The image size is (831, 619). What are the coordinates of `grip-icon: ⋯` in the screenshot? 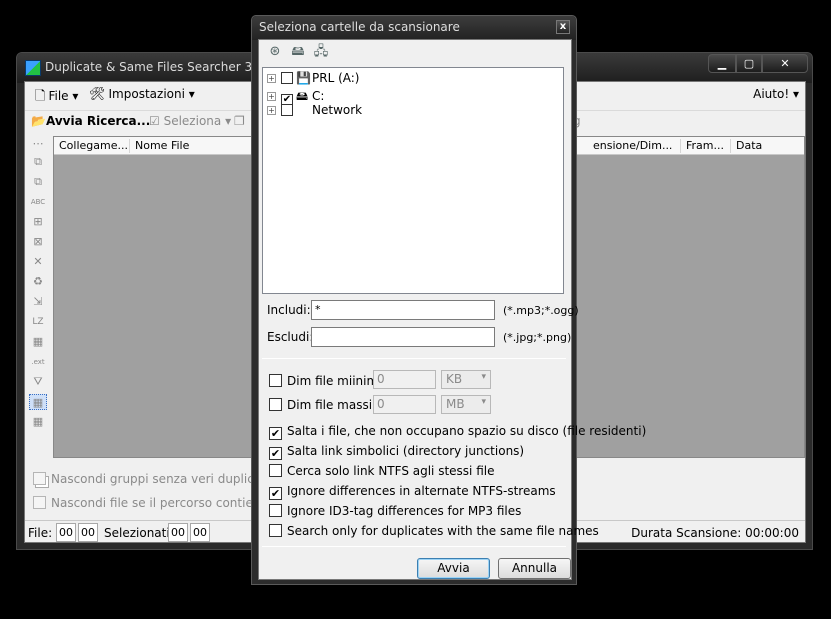 It's located at (38, 143).